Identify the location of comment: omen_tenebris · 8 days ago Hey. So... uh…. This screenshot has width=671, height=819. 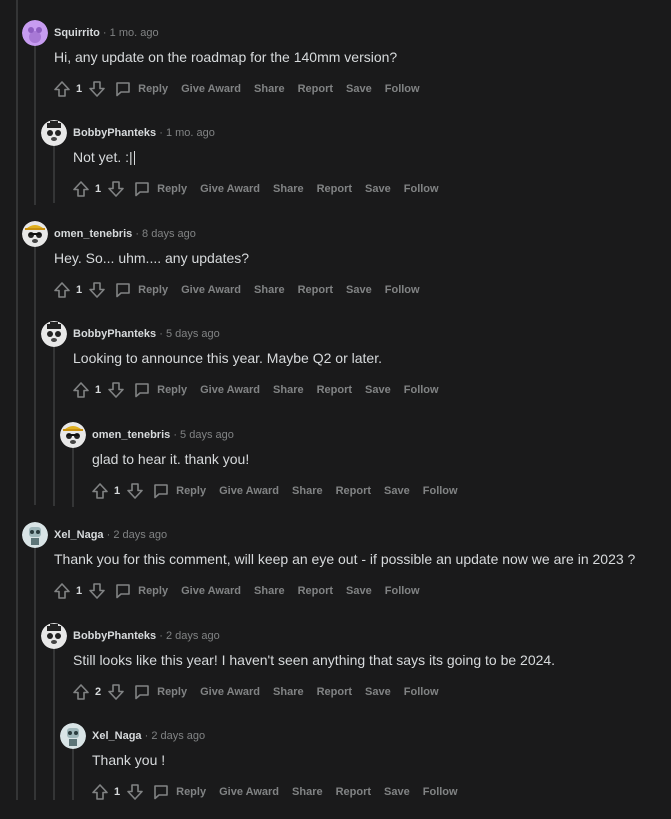
(335, 267).